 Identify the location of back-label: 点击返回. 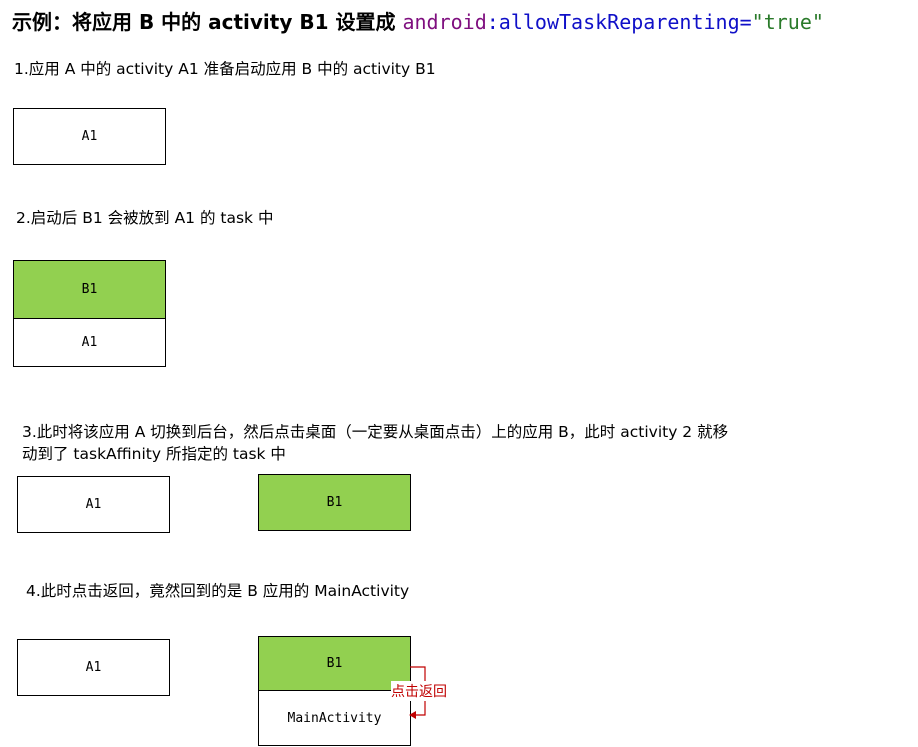
(419, 691).